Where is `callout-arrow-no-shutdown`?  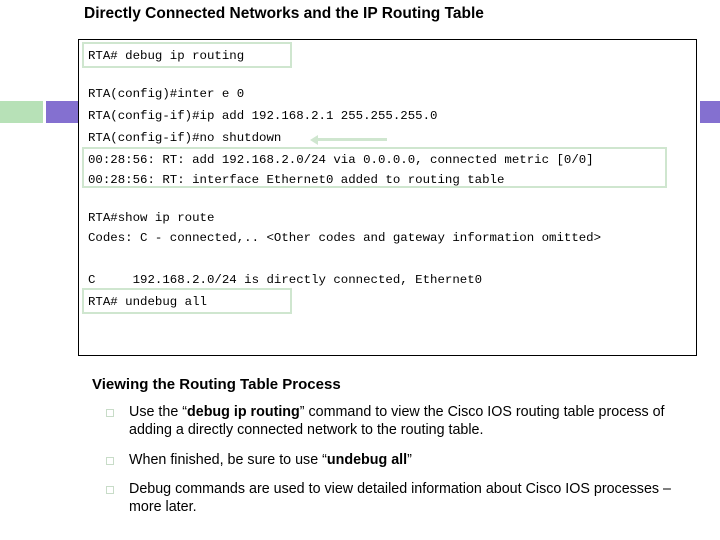
callout-arrow-no-shutdown is located at coordinates (348, 139).